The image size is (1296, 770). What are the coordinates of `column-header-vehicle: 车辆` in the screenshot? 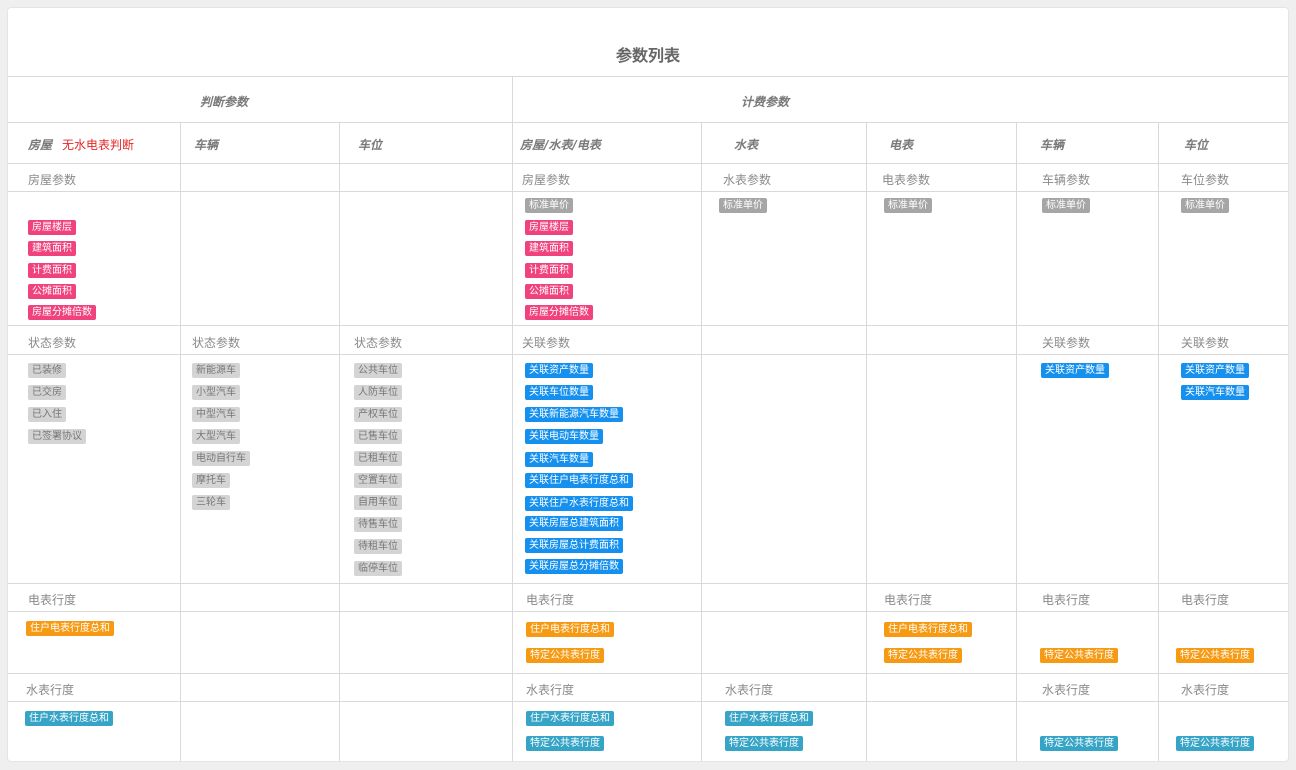 It's located at (206, 145).